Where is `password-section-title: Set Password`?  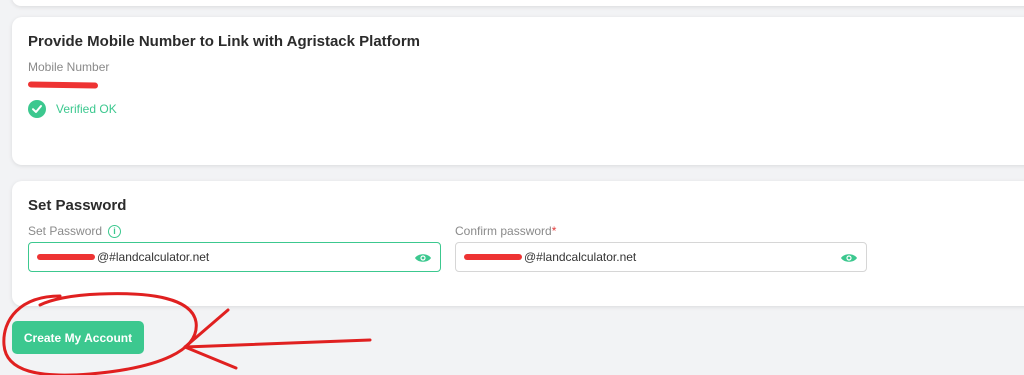
password-section-title: Set Password is located at coordinates (77, 205).